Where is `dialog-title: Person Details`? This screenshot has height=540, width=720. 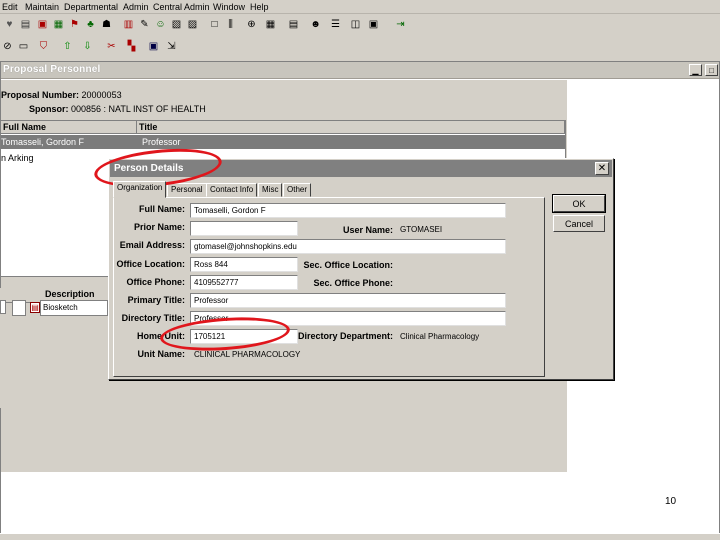
dialog-title: Person Details is located at coordinates (149, 168).